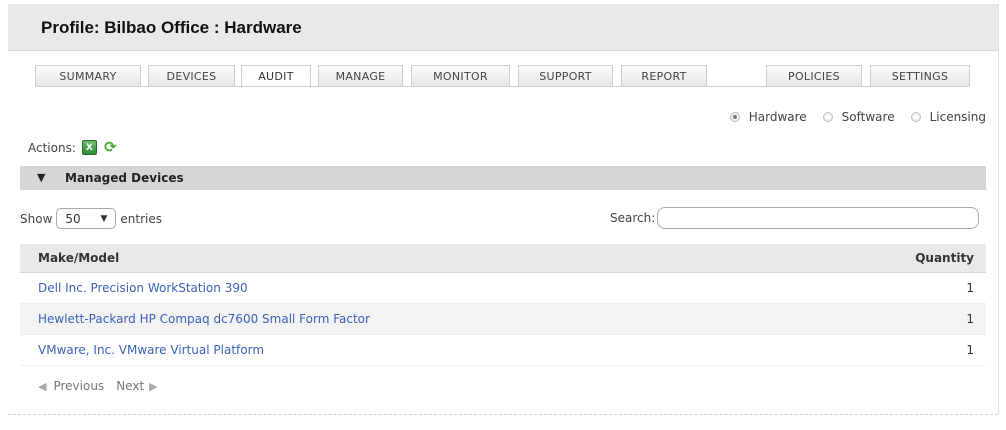 This screenshot has width=1006, height=430. Describe the element at coordinates (141, 218) in the screenshot. I see `entries-label: entries` at that location.